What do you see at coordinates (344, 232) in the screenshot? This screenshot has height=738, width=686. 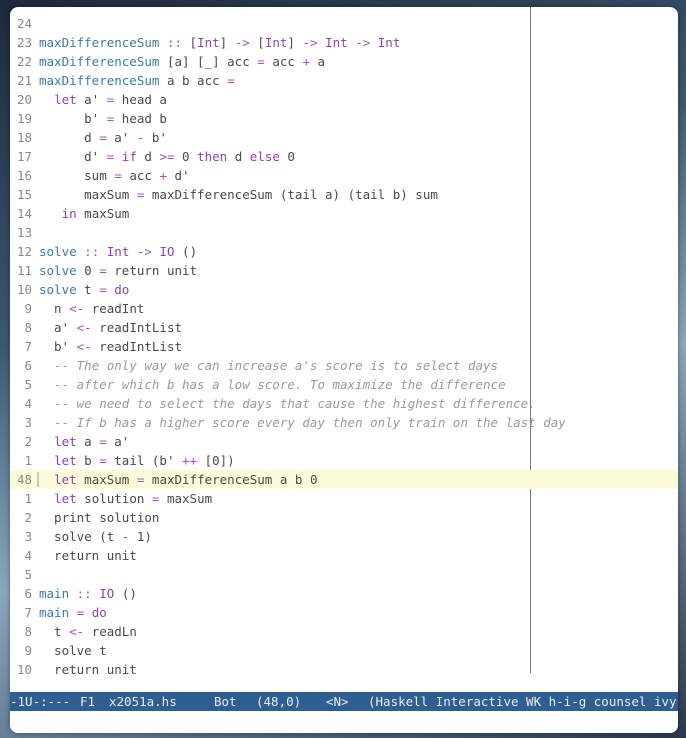 I see `code-line: 13` at bounding box center [344, 232].